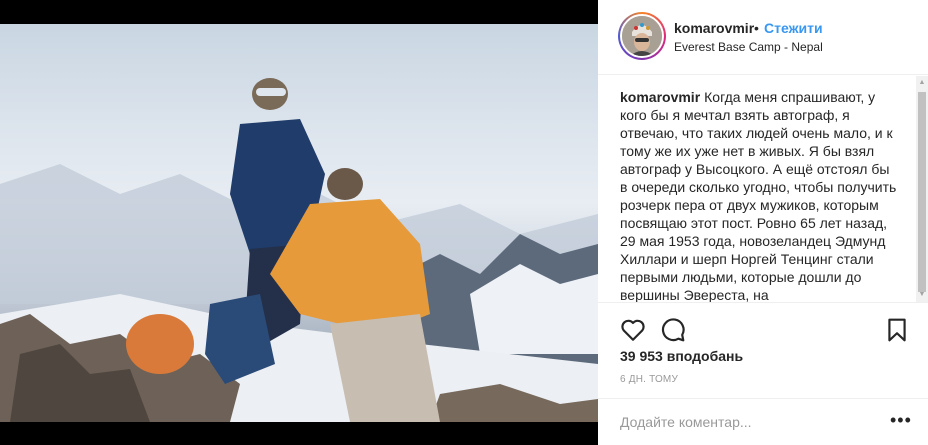 The image size is (928, 445). I want to click on comment-input, so click(750, 422).